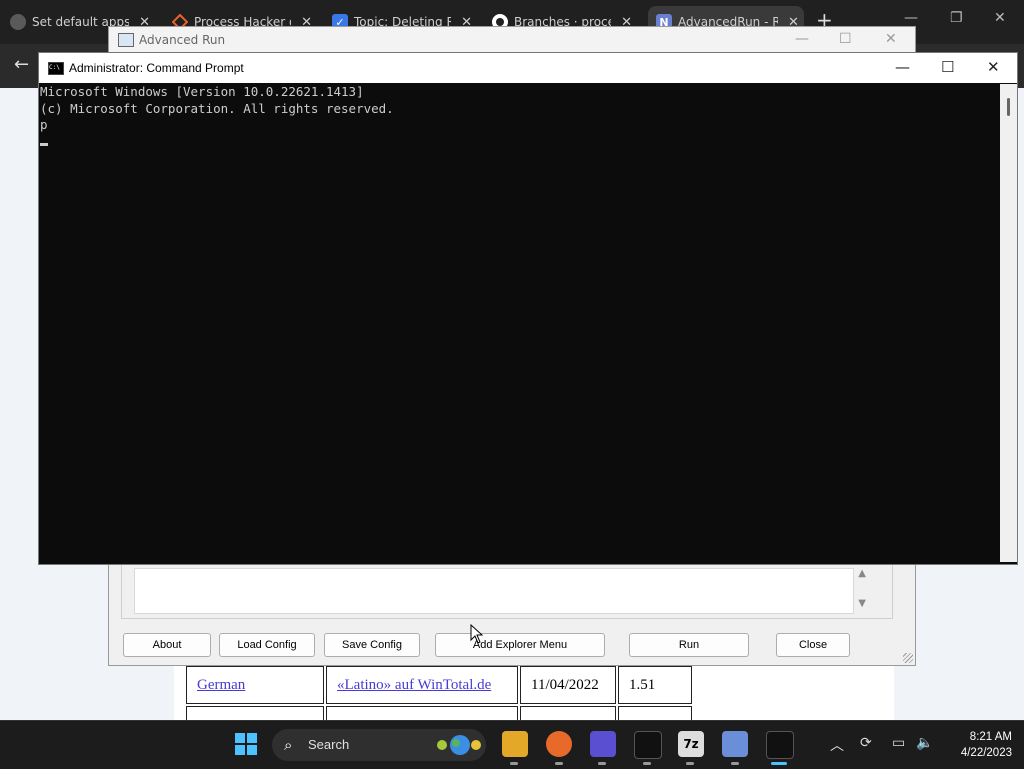 This screenshot has height=769, width=1024. What do you see at coordinates (559, 744) in the screenshot?
I see `firefox-icon` at bounding box center [559, 744].